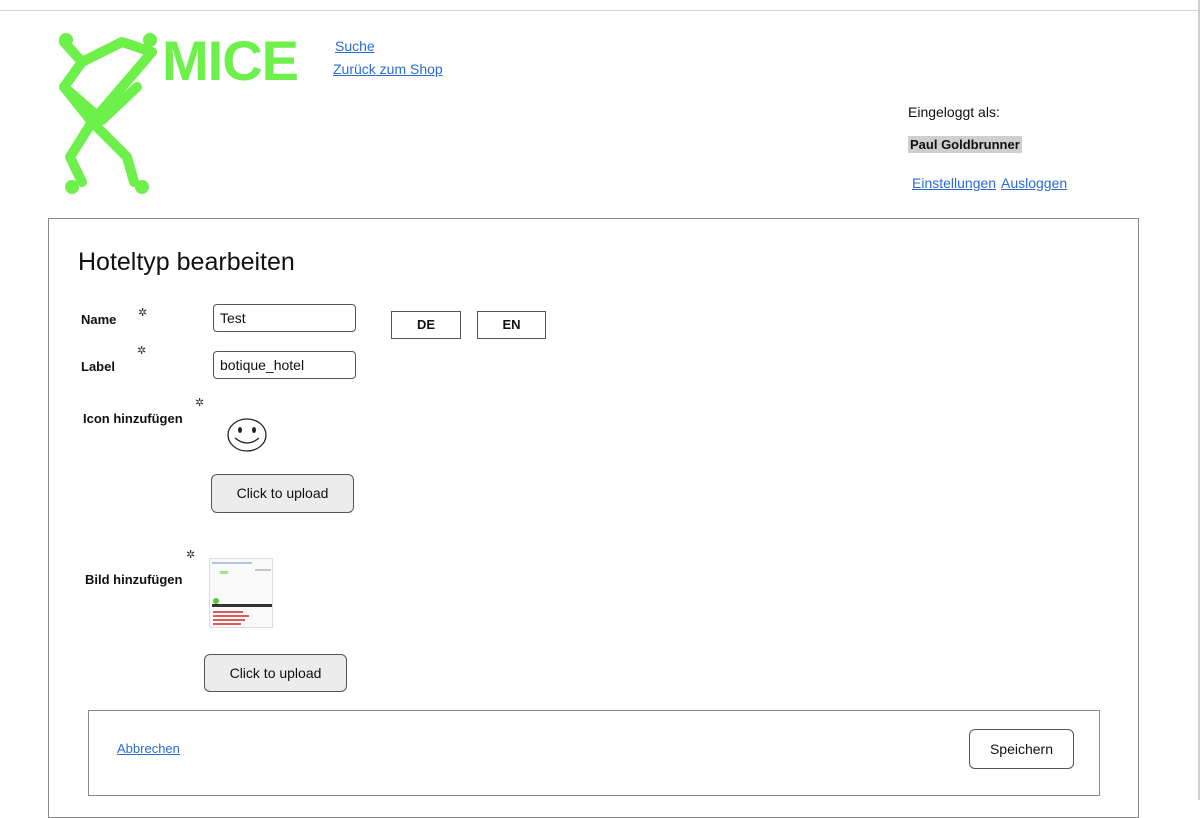  I want to click on settings-link: Einstellungen, so click(954, 183).